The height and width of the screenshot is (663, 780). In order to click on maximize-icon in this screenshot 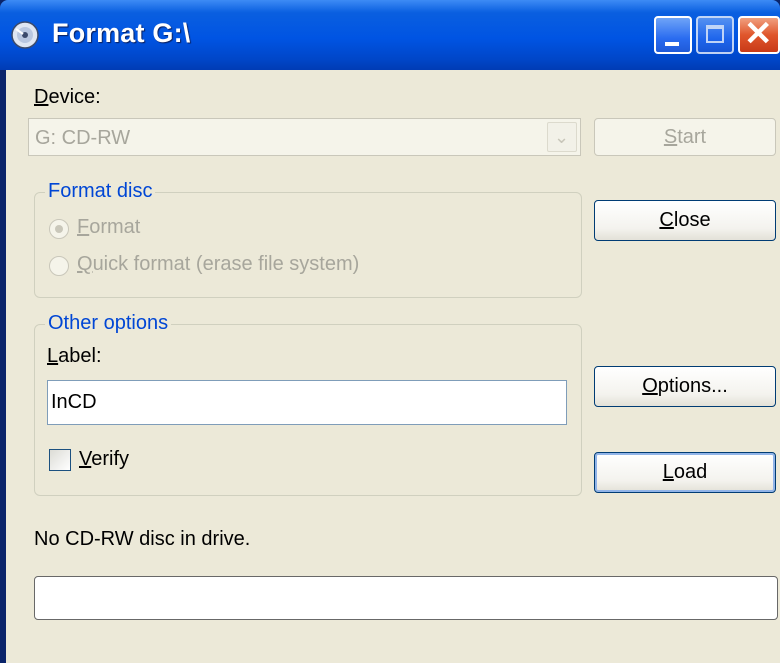, I will do `click(715, 34)`.